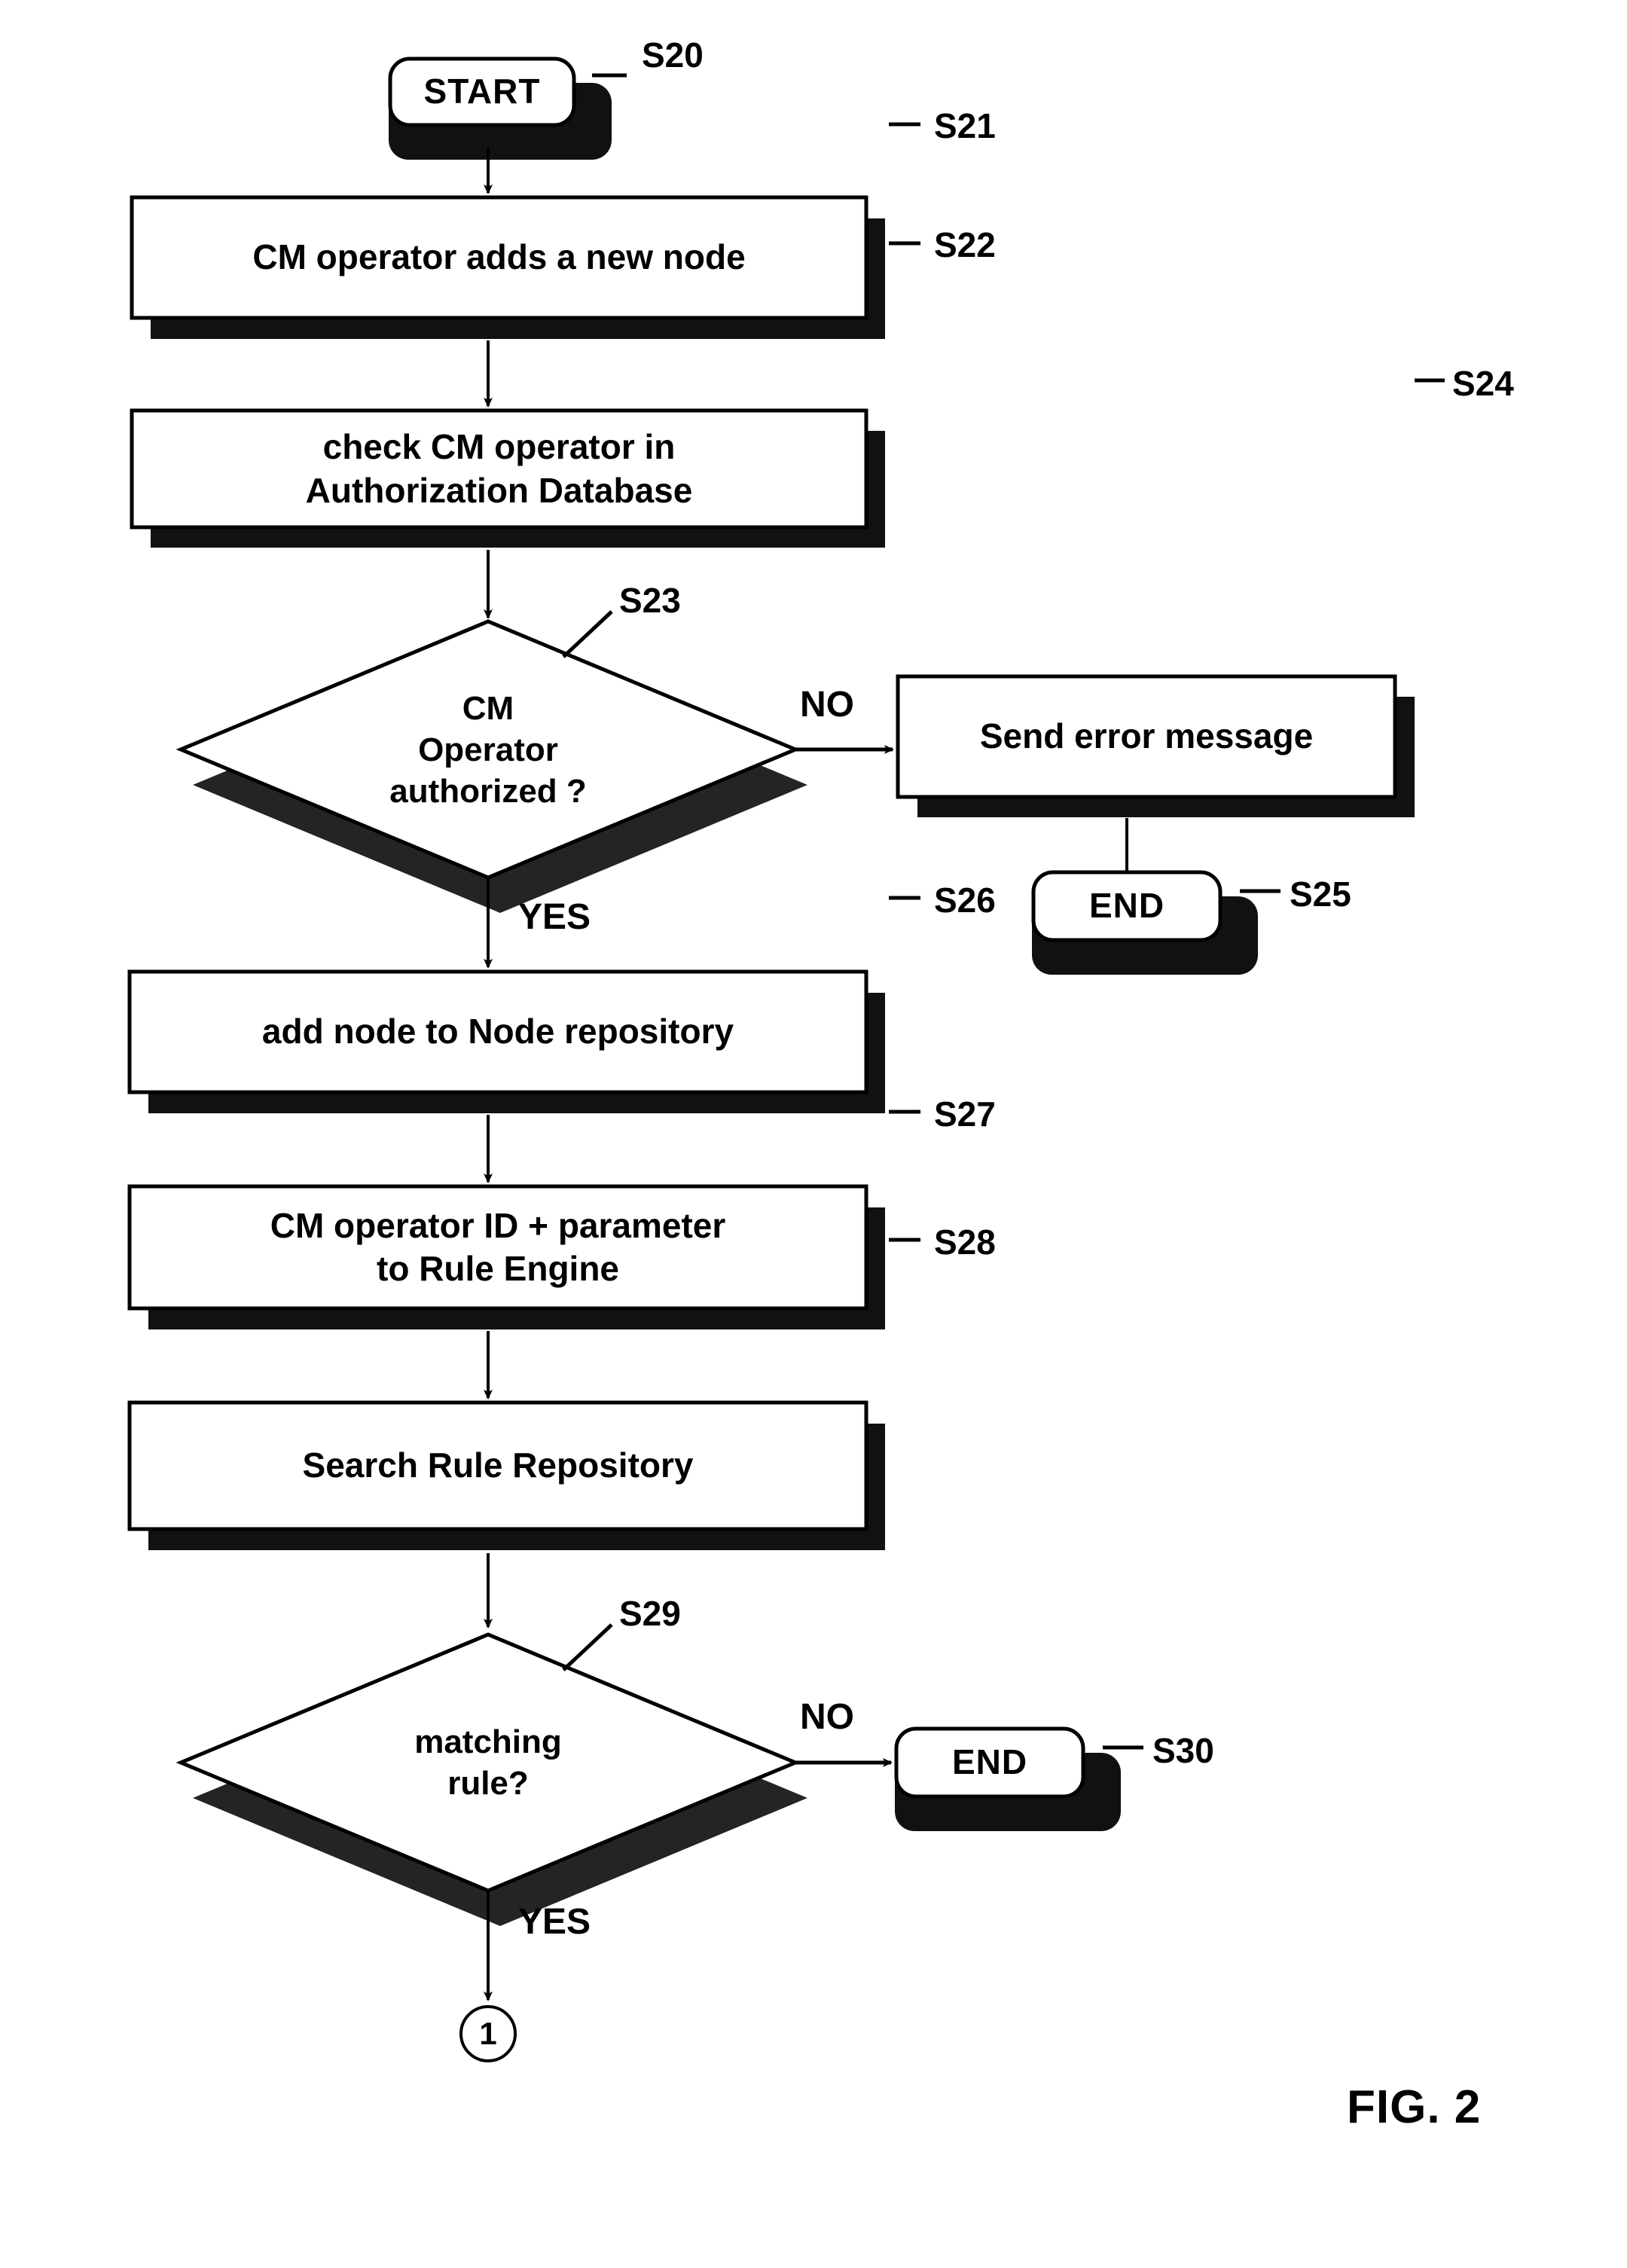 The height and width of the screenshot is (2268, 1627). What do you see at coordinates (1146, 737) in the screenshot?
I see `s24-shape` at bounding box center [1146, 737].